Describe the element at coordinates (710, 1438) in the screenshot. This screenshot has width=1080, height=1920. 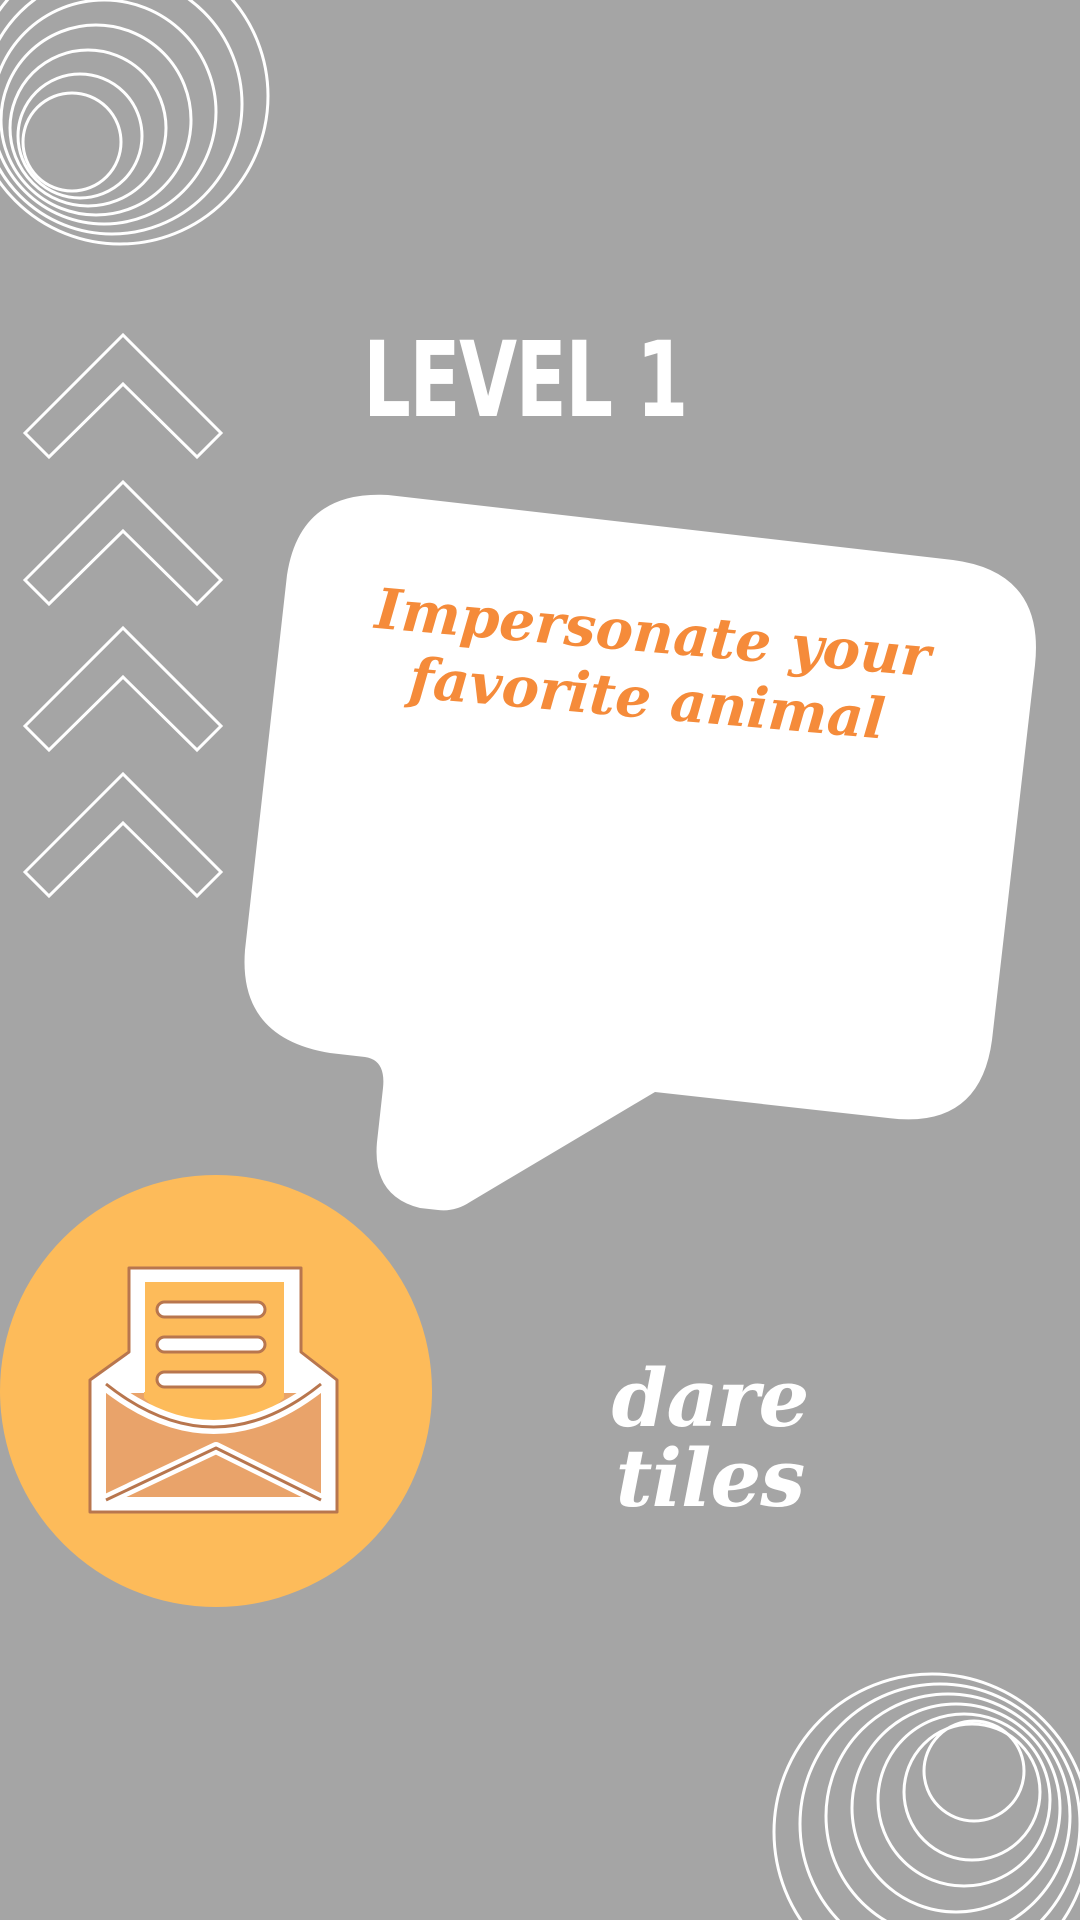
I see `brand-name: dare tiles` at that location.